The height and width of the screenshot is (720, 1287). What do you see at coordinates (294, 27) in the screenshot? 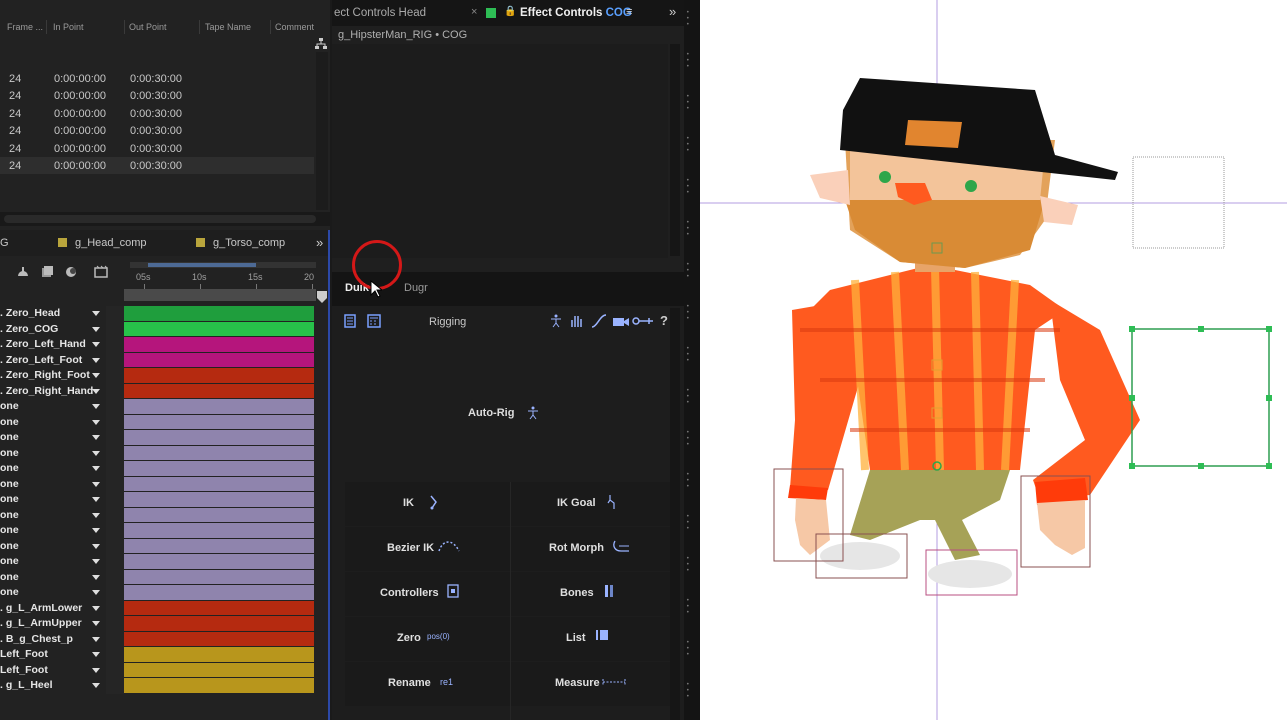
I see `col-comment: Comment` at bounding box center [294, 27].